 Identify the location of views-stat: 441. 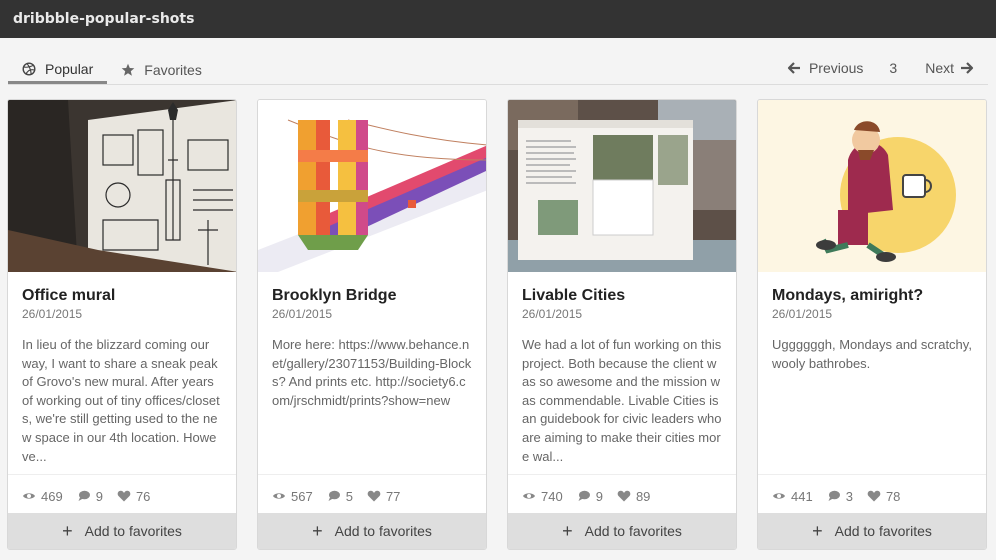
(792, 496).